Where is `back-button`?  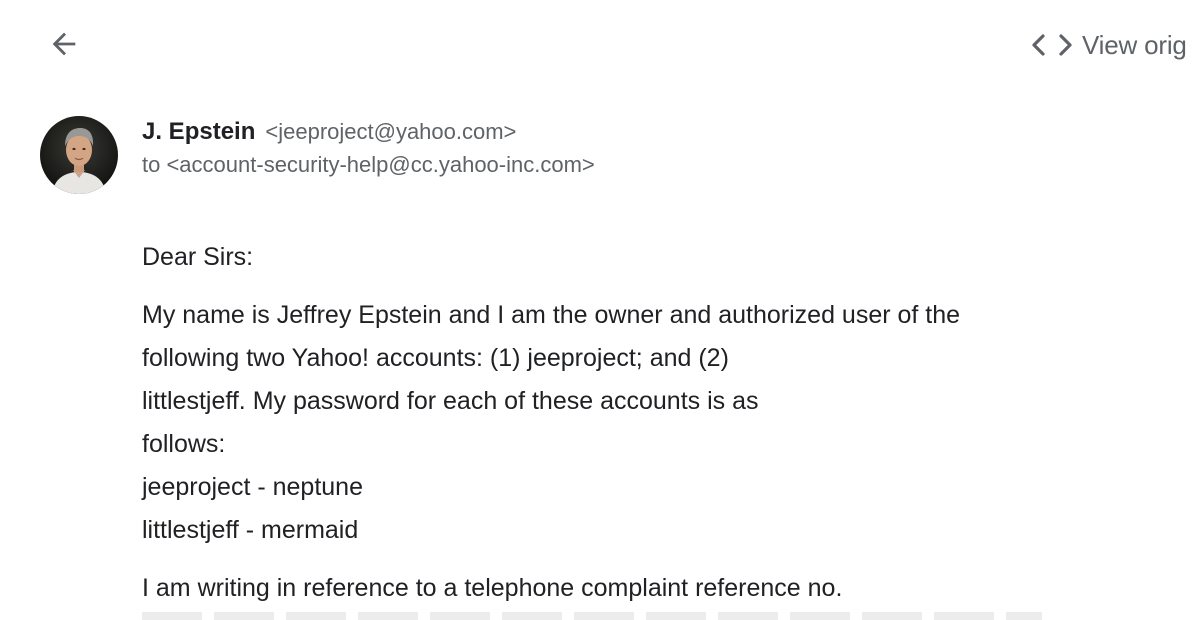
back-button is located at coordinates (64, 44).